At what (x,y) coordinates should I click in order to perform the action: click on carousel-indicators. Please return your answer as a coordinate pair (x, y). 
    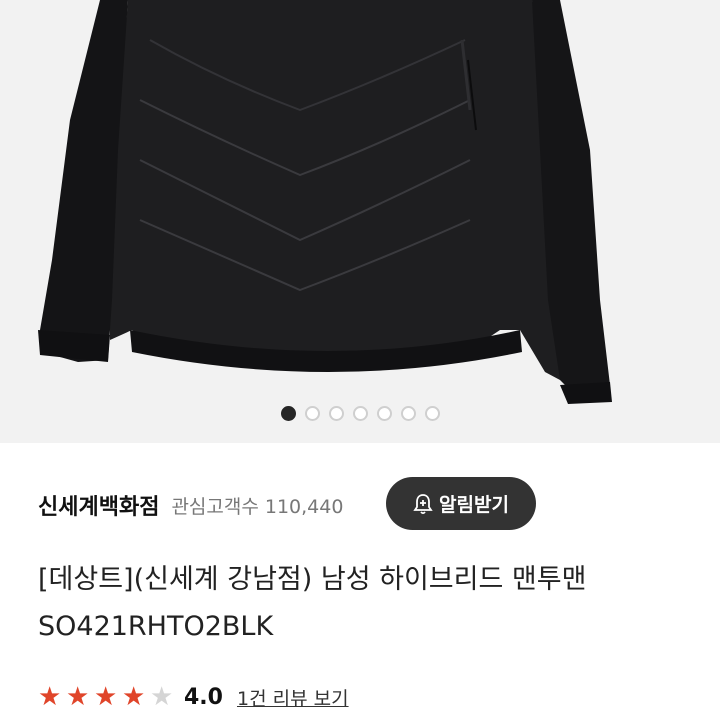
    Looking at the image, I should click on (360, 413).